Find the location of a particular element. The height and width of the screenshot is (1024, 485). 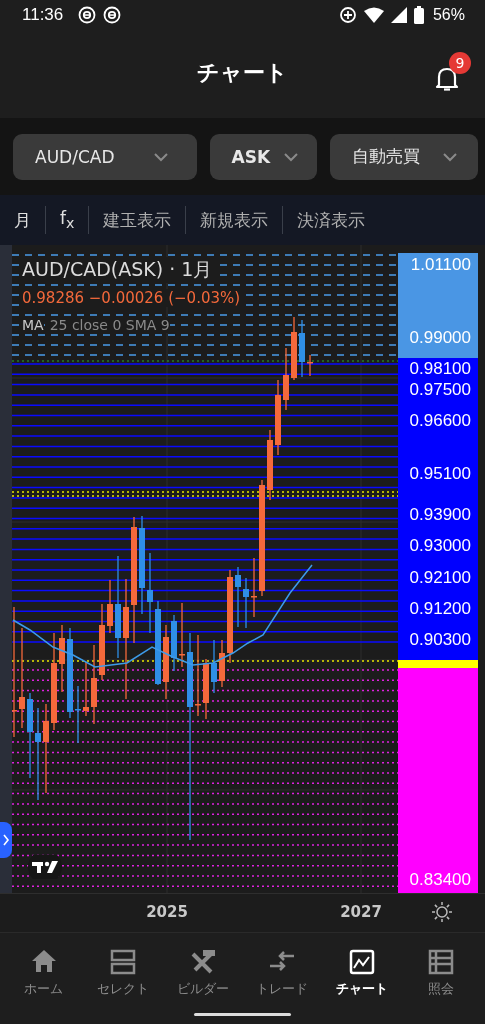

dropdown: ASK is located at coordinates (263, 156).